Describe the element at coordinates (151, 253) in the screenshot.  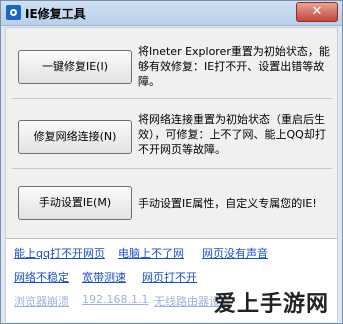
I see `link-no-internet: 电脑上不了网` at that location.